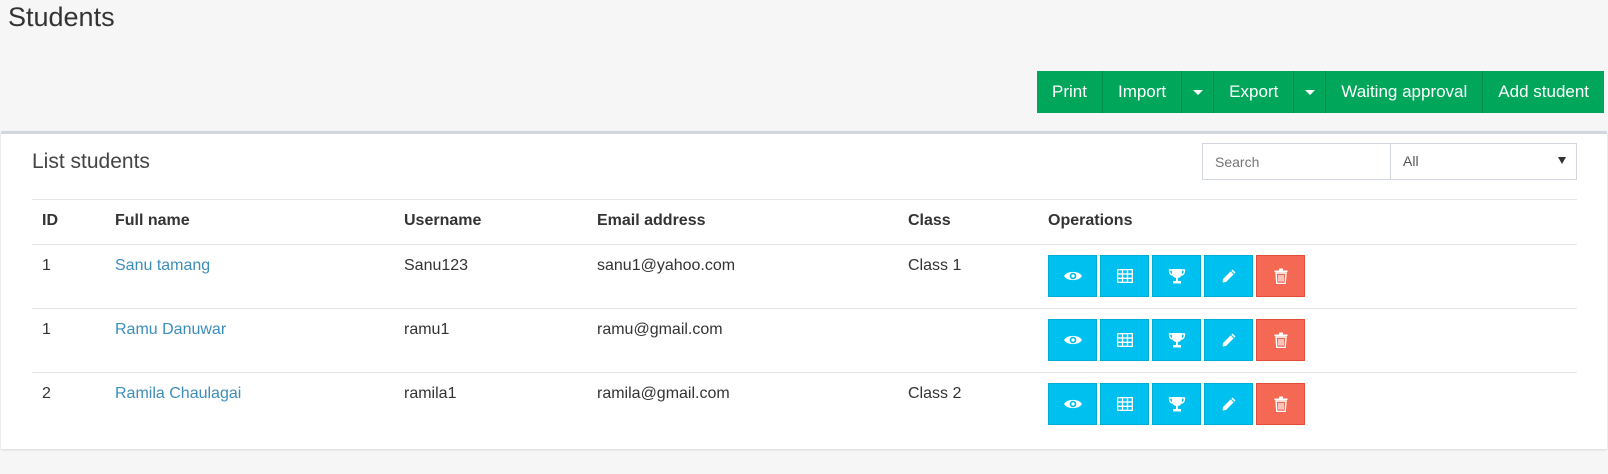 Image resolution: width=1608 pixels, height=474 pixels. I want to click on student-name-link: Sanu tamang, so click(162, 266).